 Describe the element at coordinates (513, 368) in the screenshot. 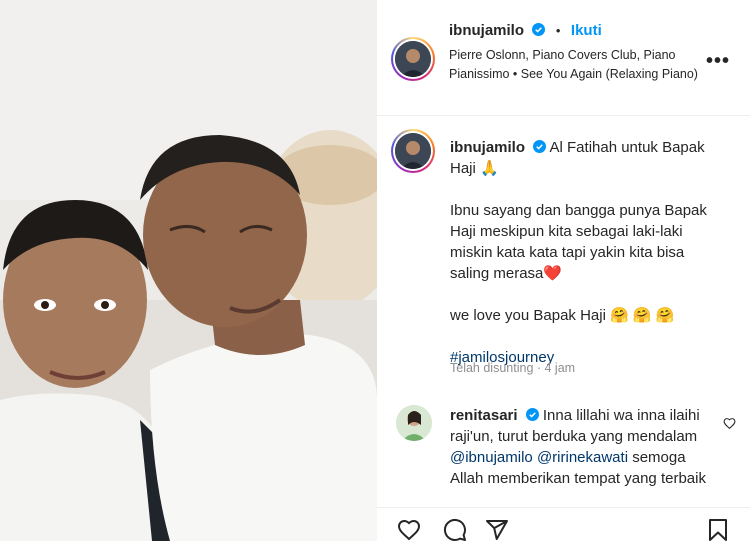

I see `post-timestamp: Telah disunting · 4 jam` at that location.